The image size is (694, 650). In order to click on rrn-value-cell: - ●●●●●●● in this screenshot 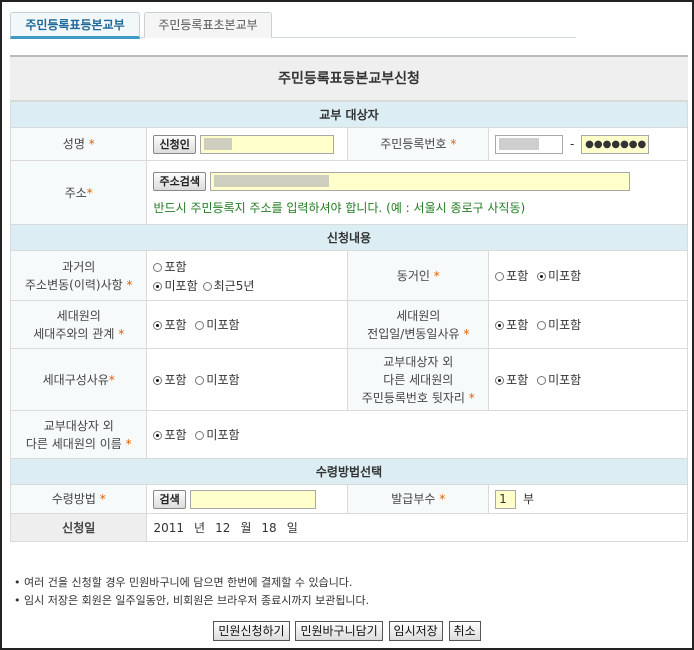, I will do `click(588, 144)`.